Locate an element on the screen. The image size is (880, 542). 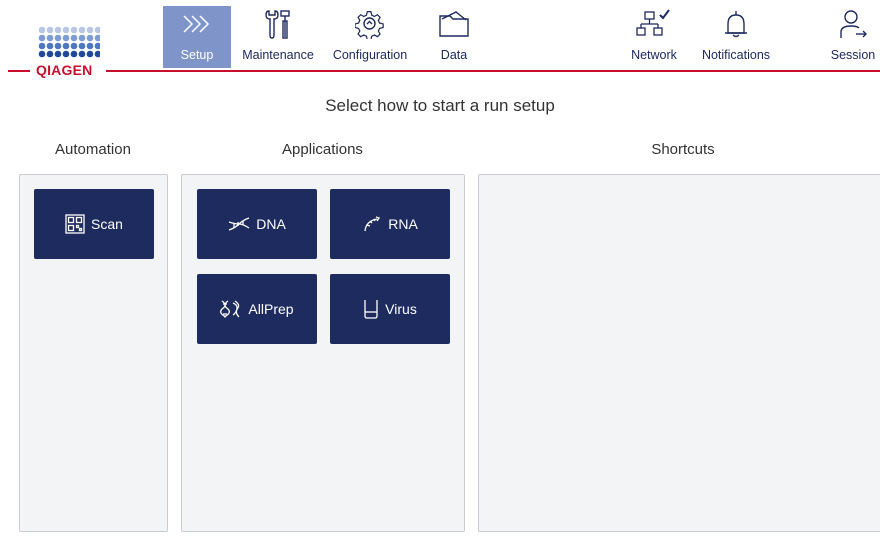
tube-icon is located at coordinates (371, 309).